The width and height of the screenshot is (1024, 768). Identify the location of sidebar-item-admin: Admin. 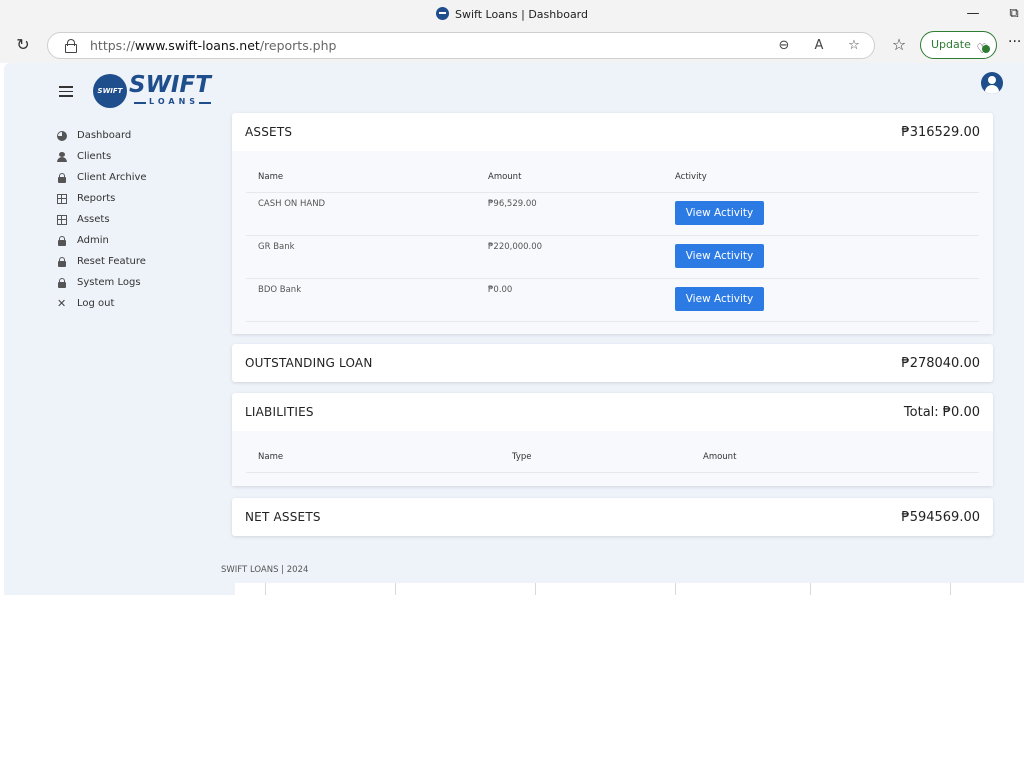
(137, 240).